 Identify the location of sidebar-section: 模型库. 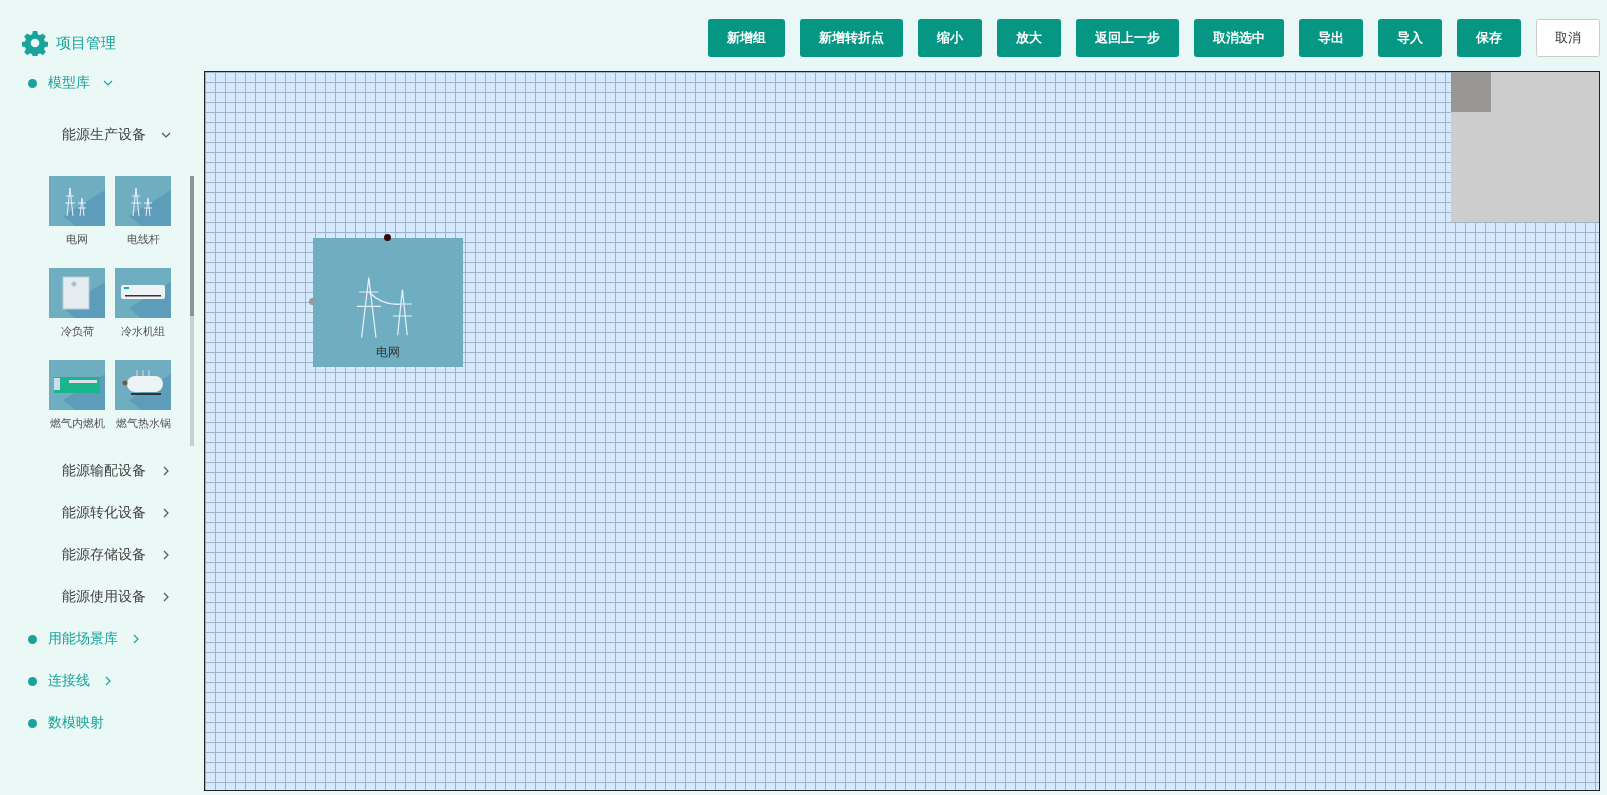
(69, 83).